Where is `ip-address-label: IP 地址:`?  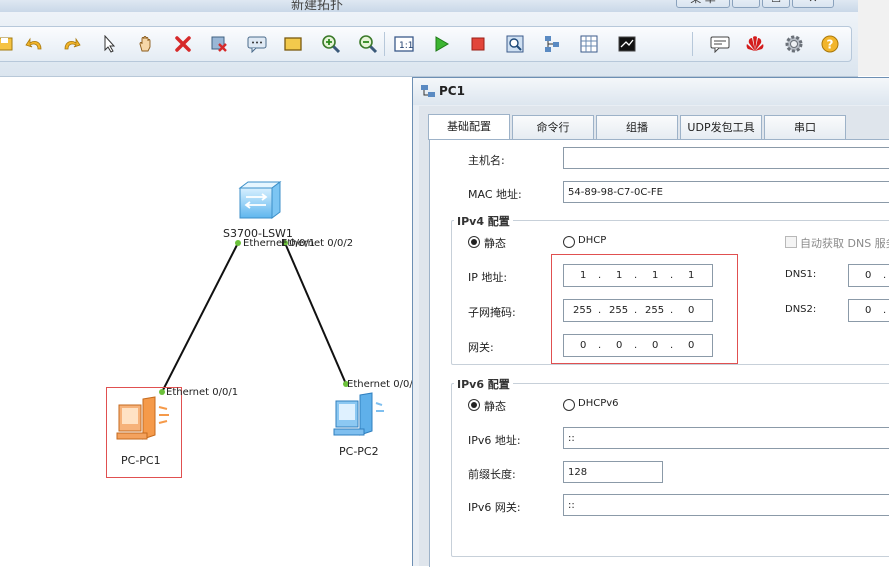
ip-address-label: IP 地址: is located at coordinates (488, 277).